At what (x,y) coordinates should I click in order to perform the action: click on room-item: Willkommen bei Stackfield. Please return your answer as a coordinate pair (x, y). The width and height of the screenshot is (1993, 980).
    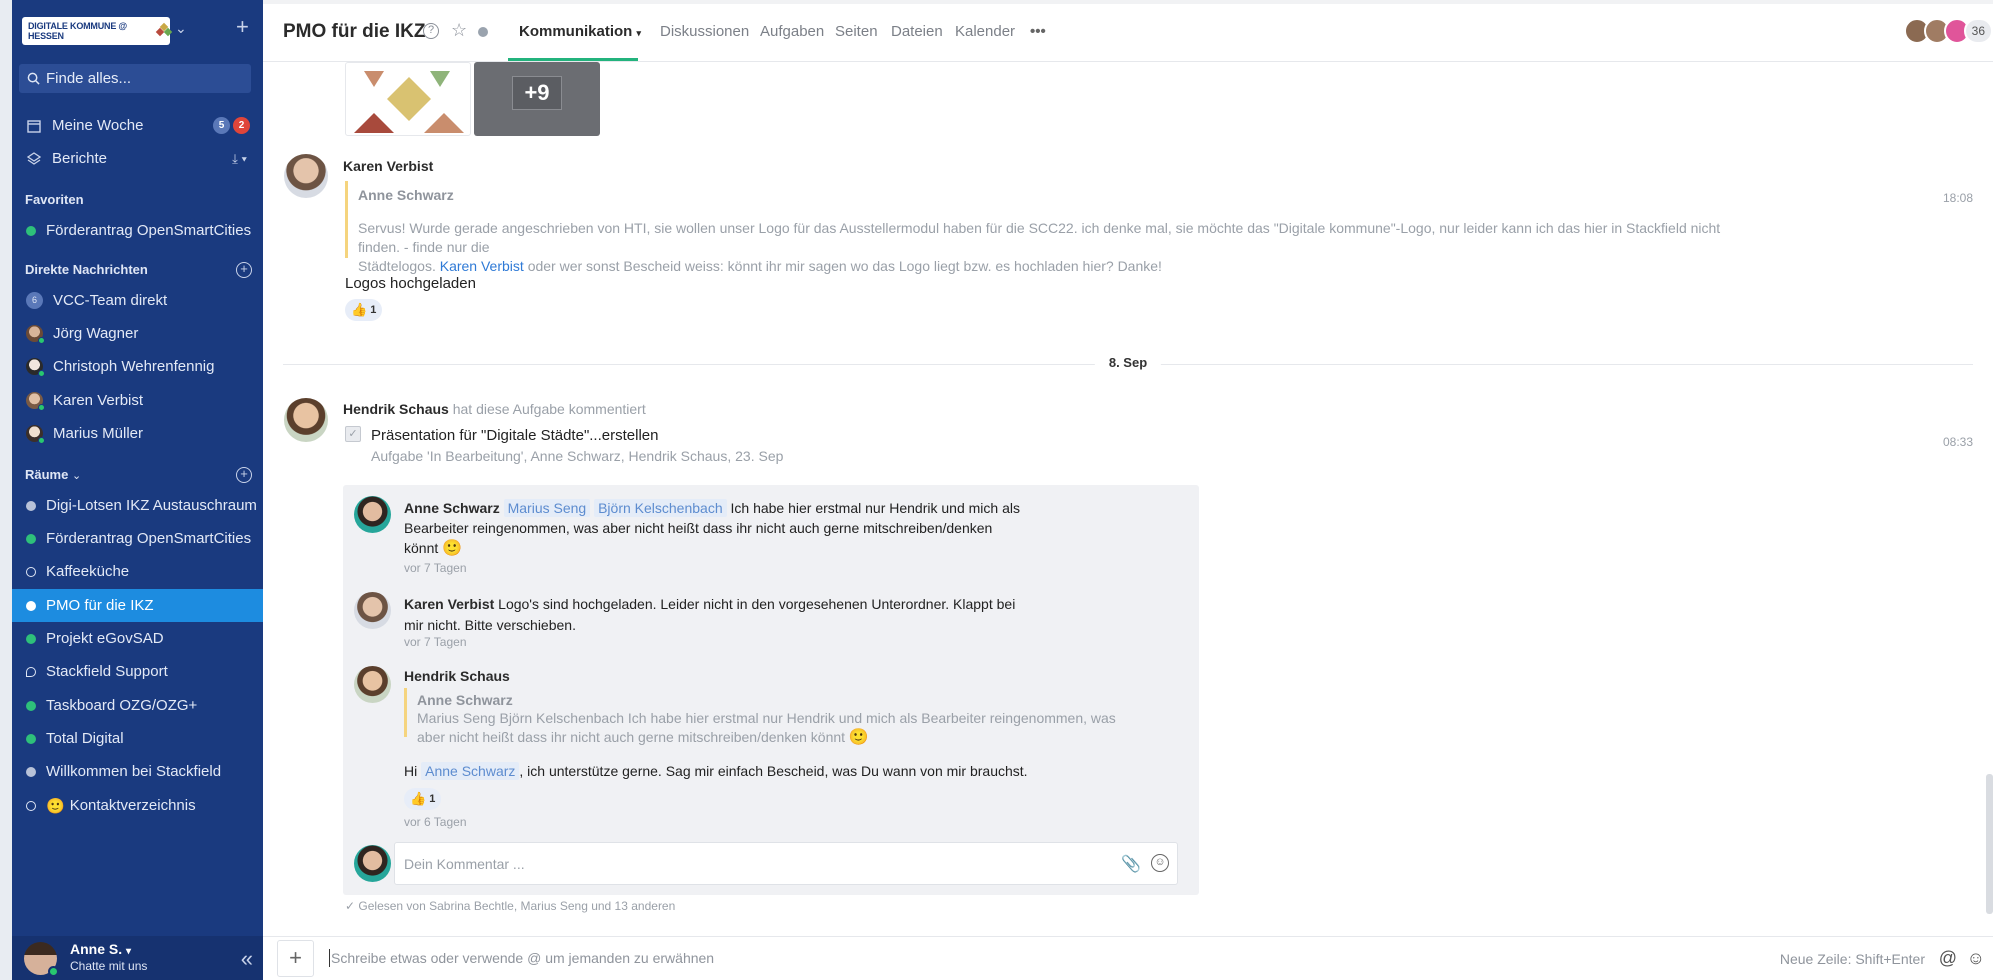
    Looking at the image, I should click on (137, 771).